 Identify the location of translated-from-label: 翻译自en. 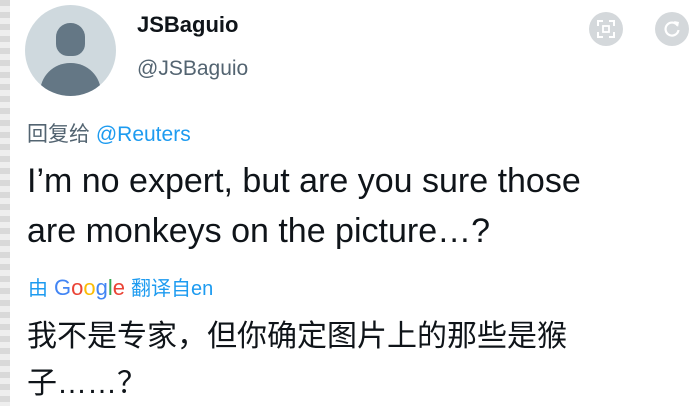
(172, 289).